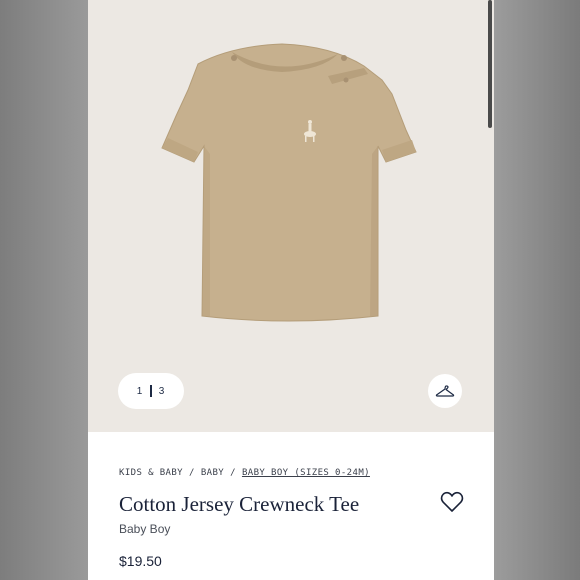  I want to click on product-title: Cotton Jersey Crewneck Tee, so click(239, 504).